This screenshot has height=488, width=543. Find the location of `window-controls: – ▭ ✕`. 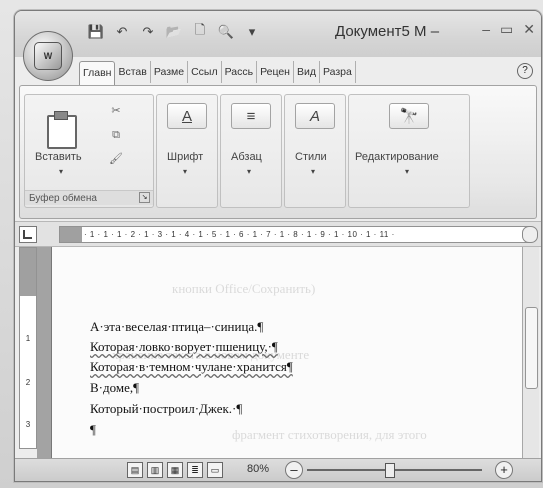

window-controls: – ▭ ✕ is located at coordinates (508, 29).